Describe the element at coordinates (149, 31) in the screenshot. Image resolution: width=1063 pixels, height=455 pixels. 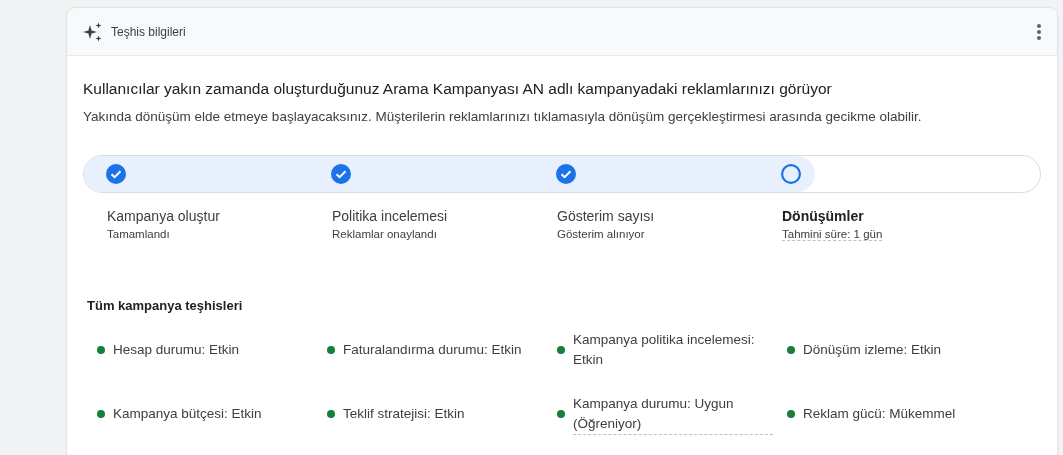
I see `card-title: Teşhis bilgileri` at that location.